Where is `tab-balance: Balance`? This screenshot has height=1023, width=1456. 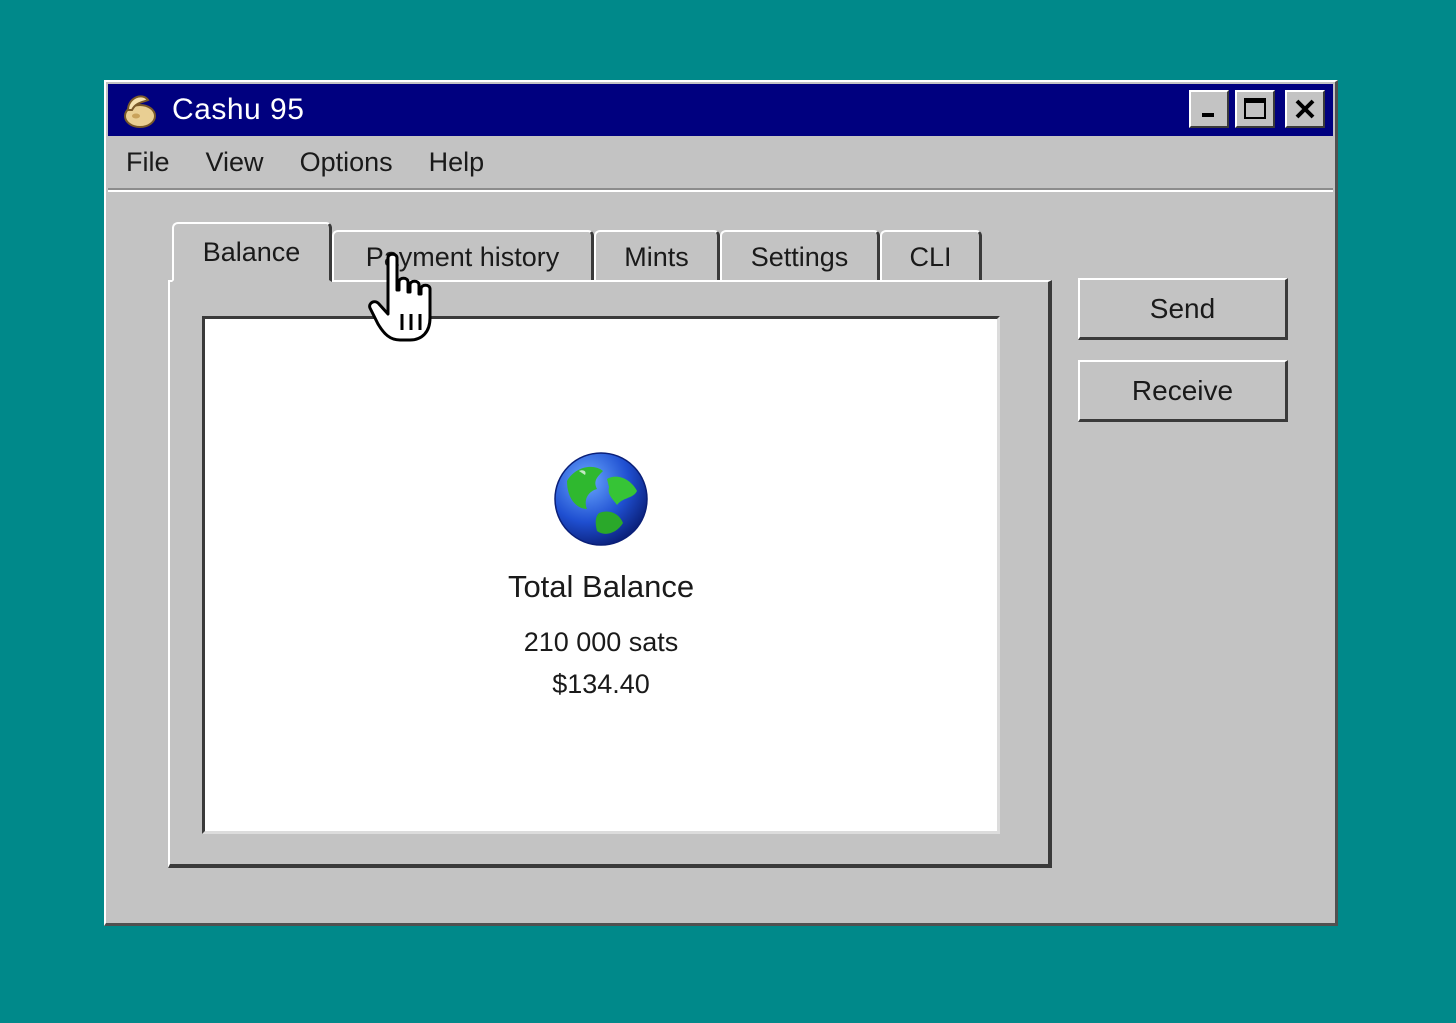 tab-balance: Balance is located at coordinates (252, 252).